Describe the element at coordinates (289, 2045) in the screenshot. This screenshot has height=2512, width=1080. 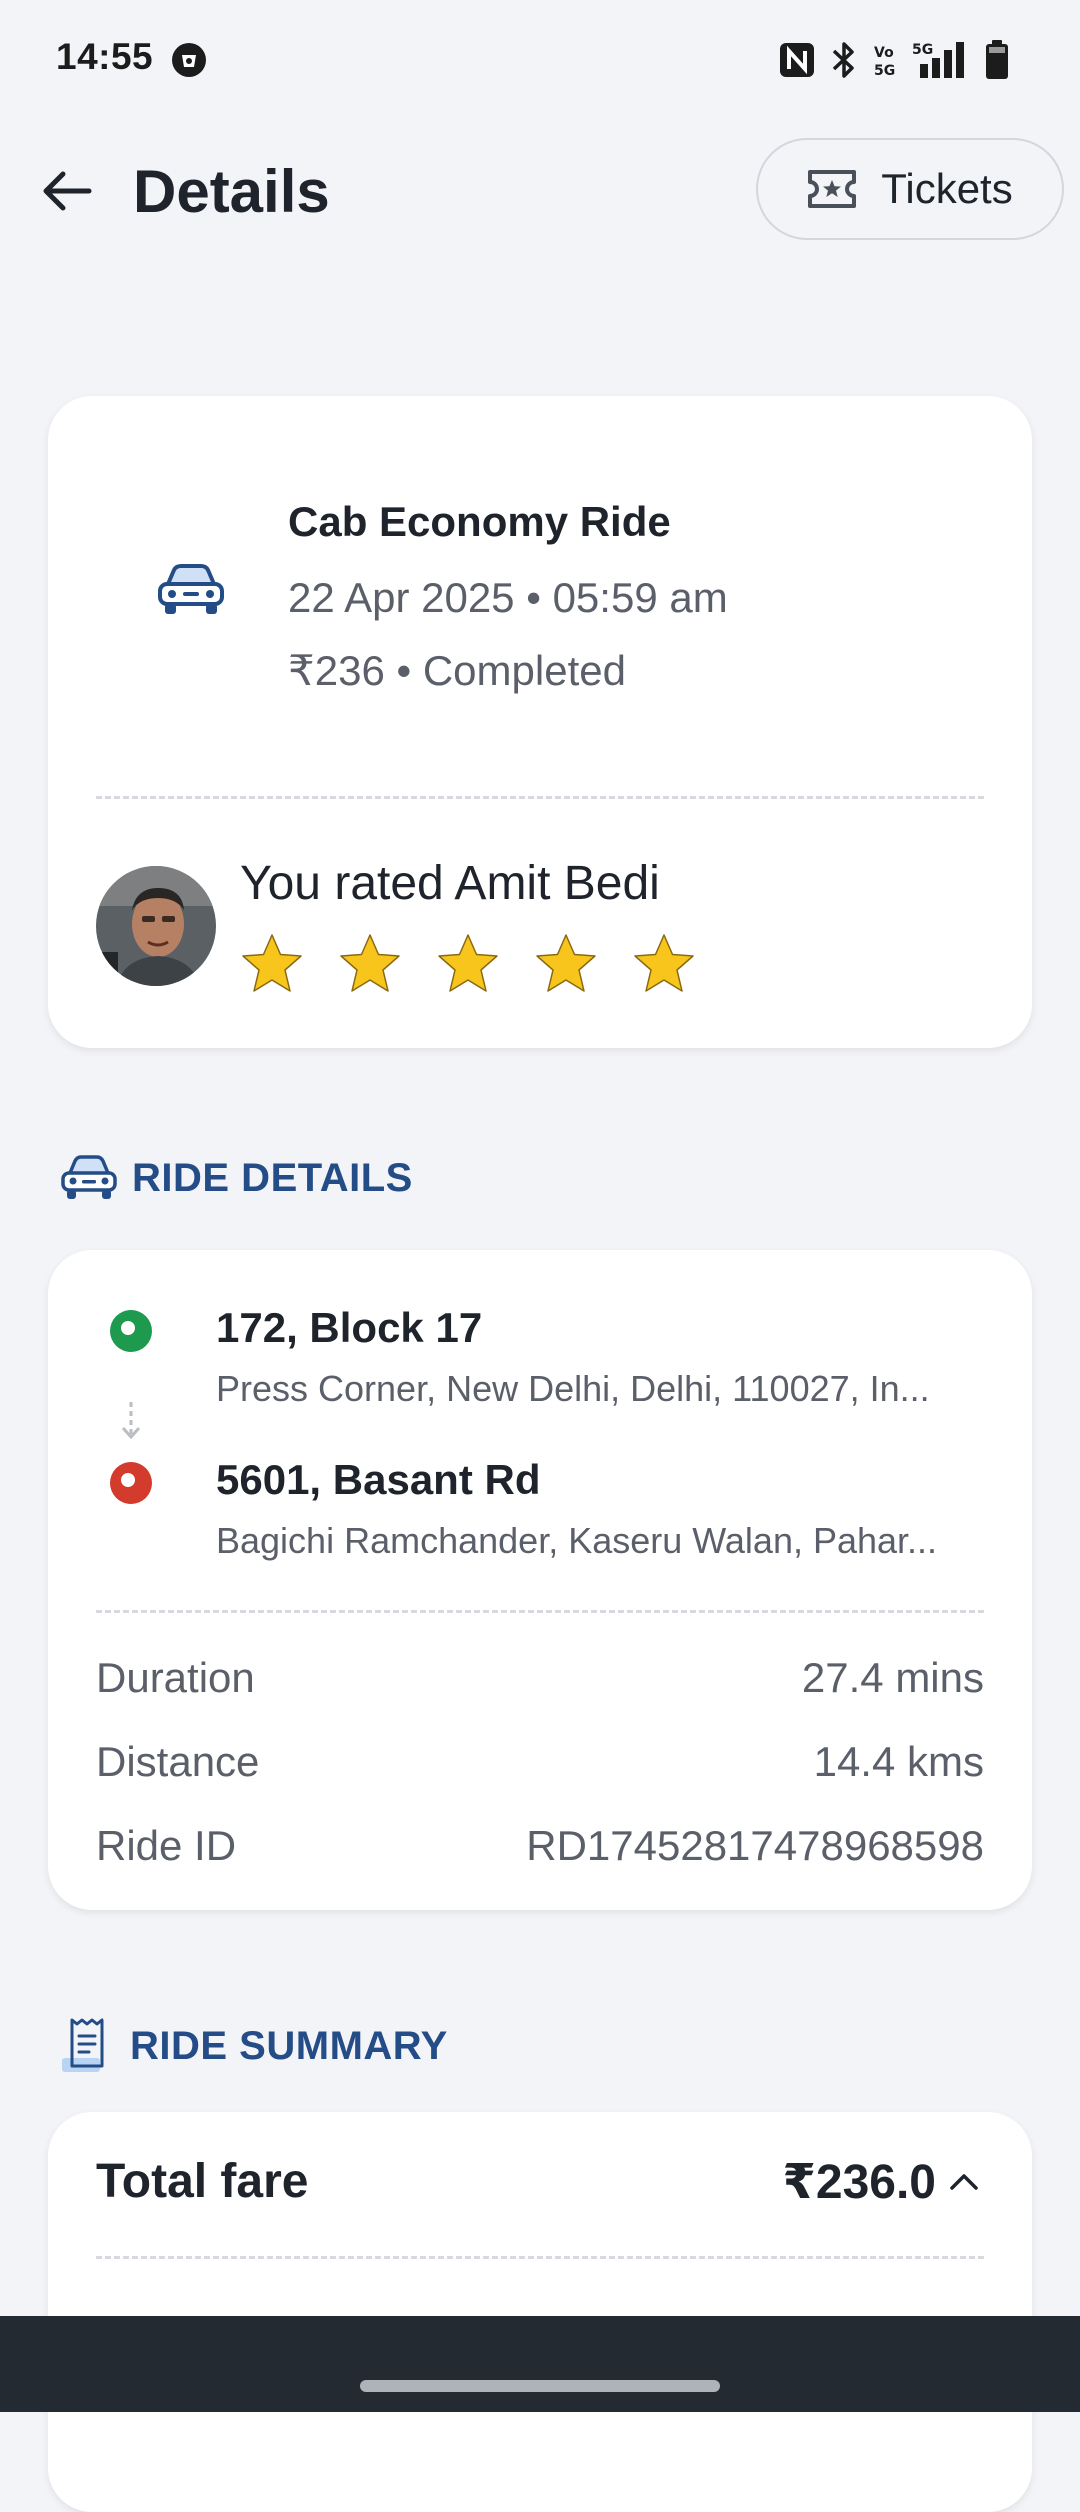
I see `section-title: RIDE SUMMARY` at that location.